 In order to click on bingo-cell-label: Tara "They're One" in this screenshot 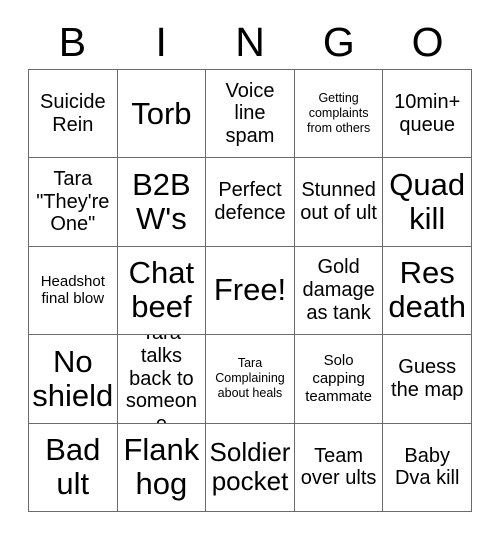, I will do `click(73, 201)`.